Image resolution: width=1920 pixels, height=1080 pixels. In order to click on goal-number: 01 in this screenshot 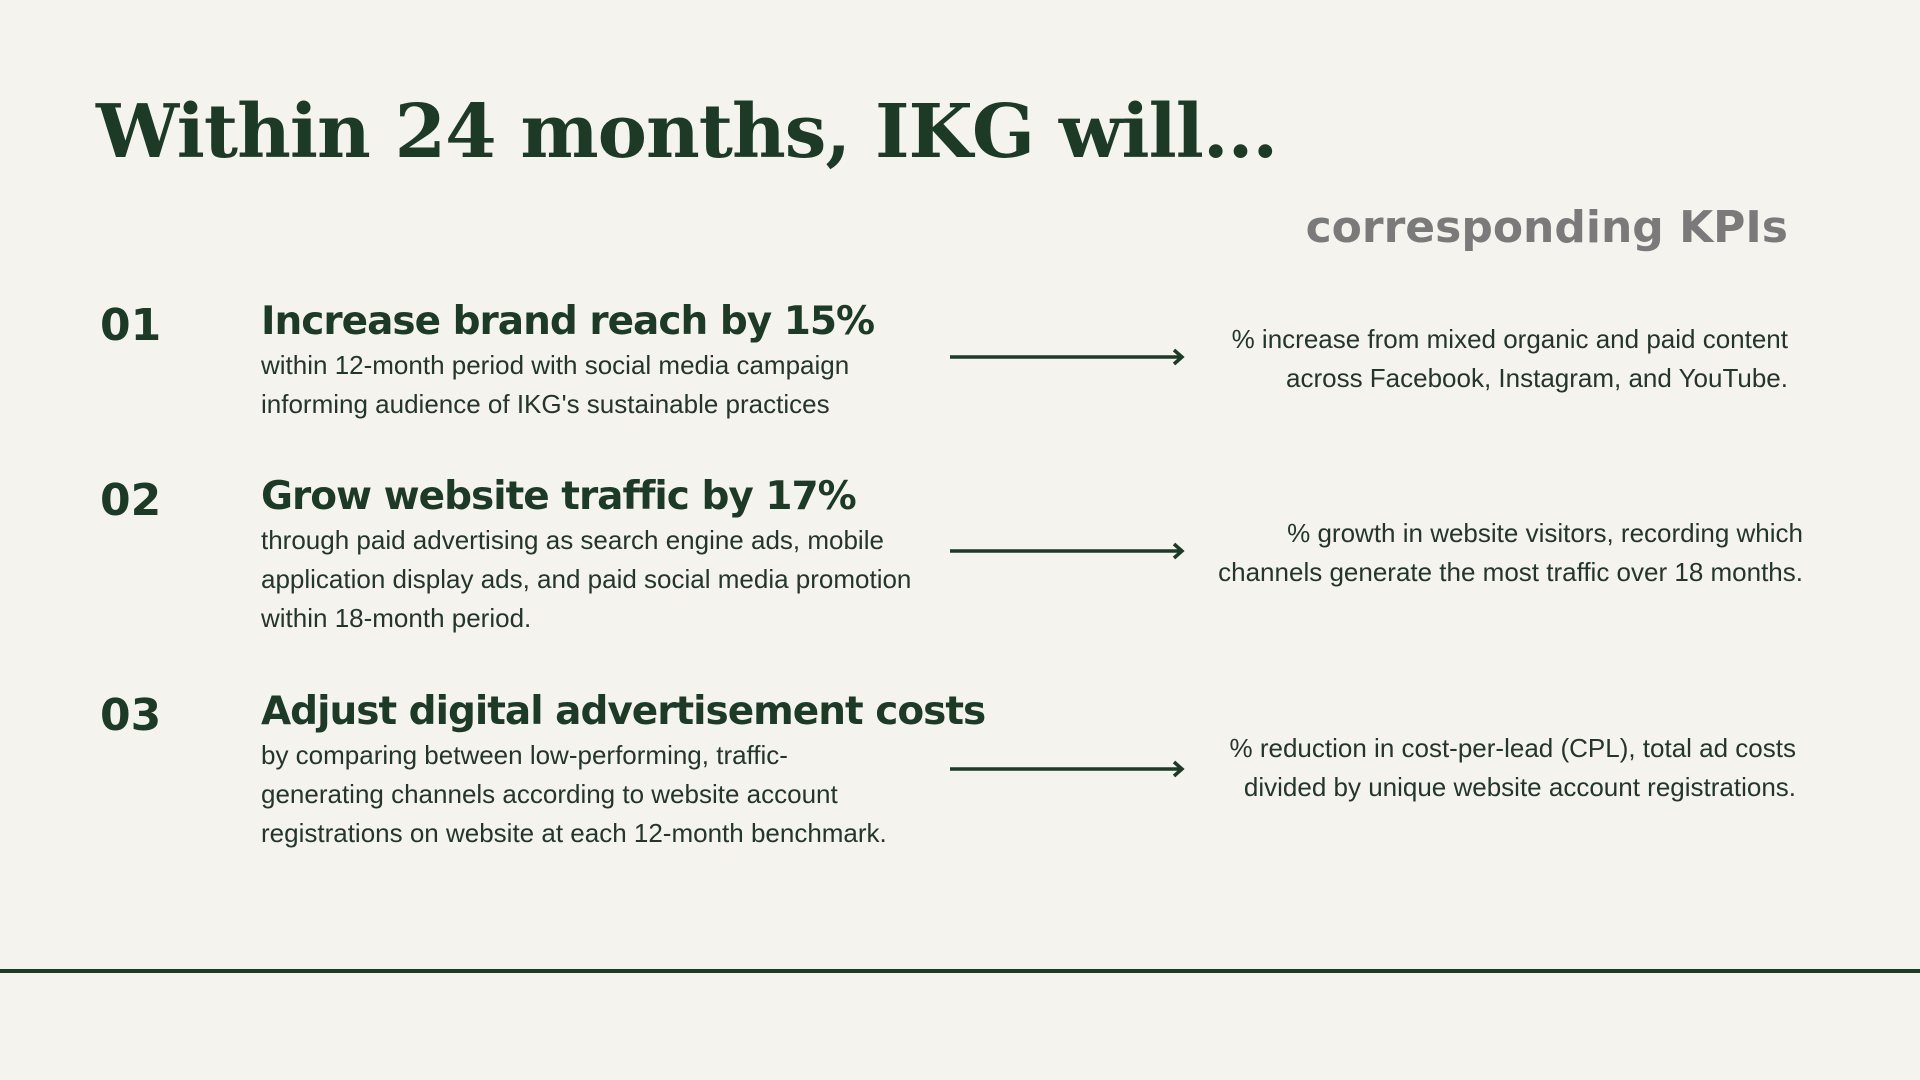, I will do `click(131, 325)`.